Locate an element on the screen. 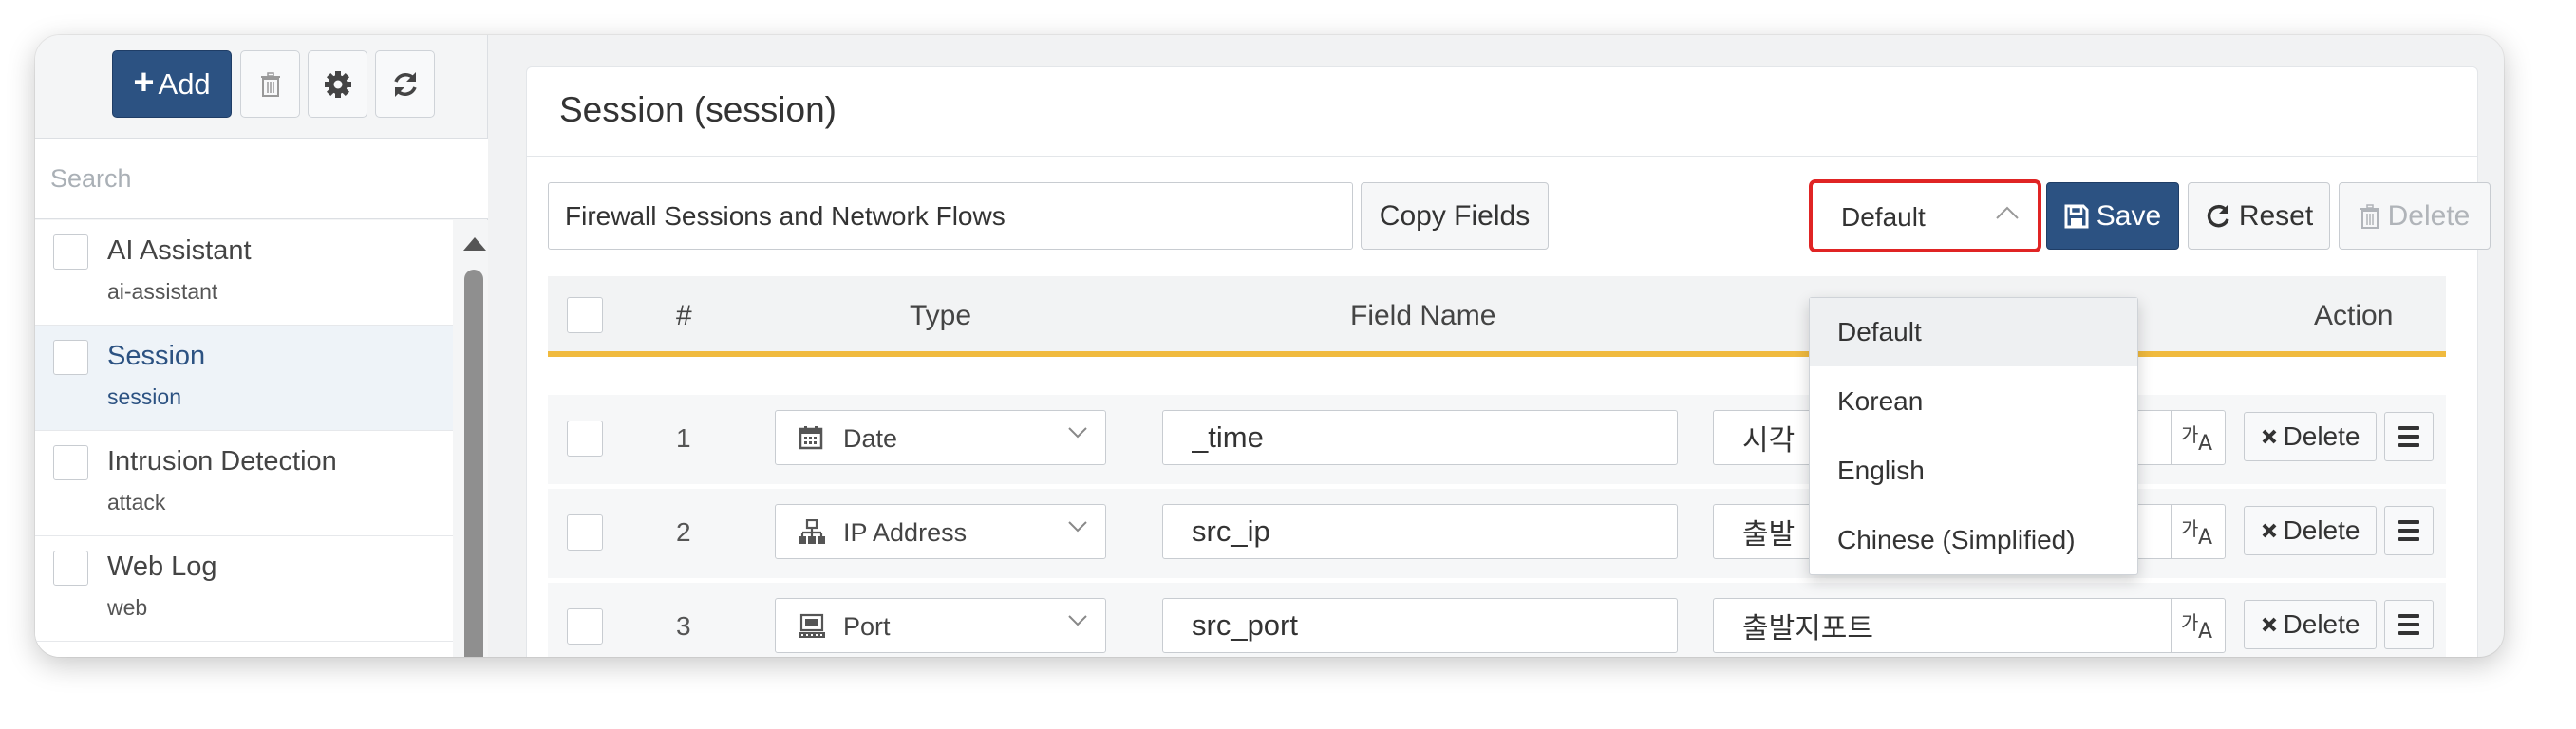 This screenshot has height=729, width=2576. field-label-cell is located at coordinates (1942, 626).